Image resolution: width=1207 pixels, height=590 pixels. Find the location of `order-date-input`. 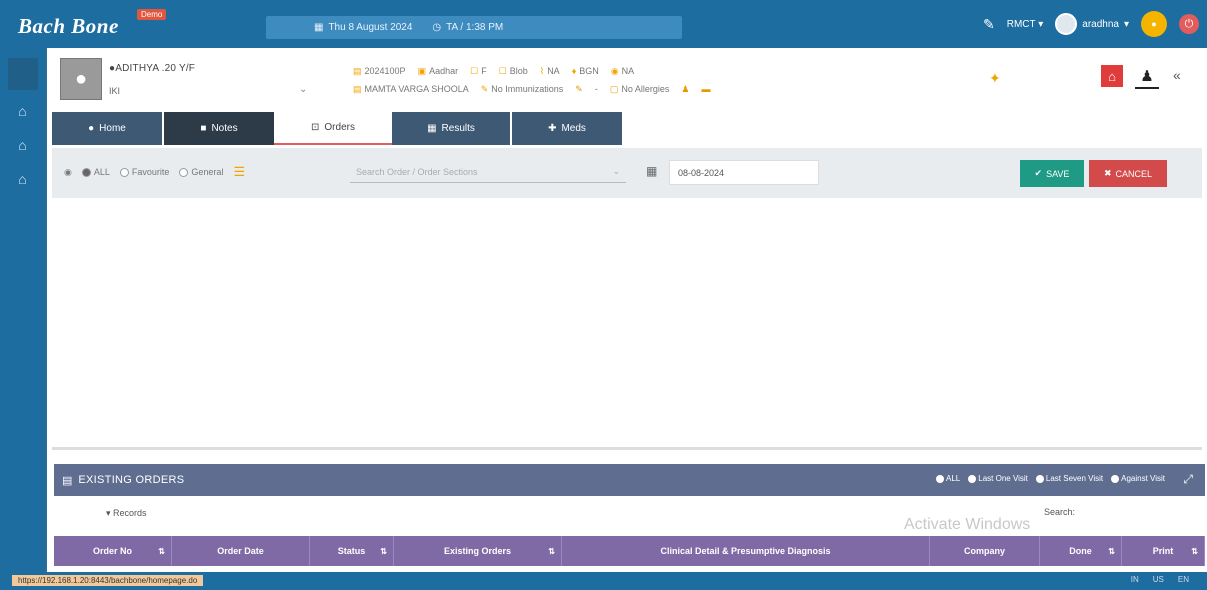

order-date-input is located at coordinates (744, 172).